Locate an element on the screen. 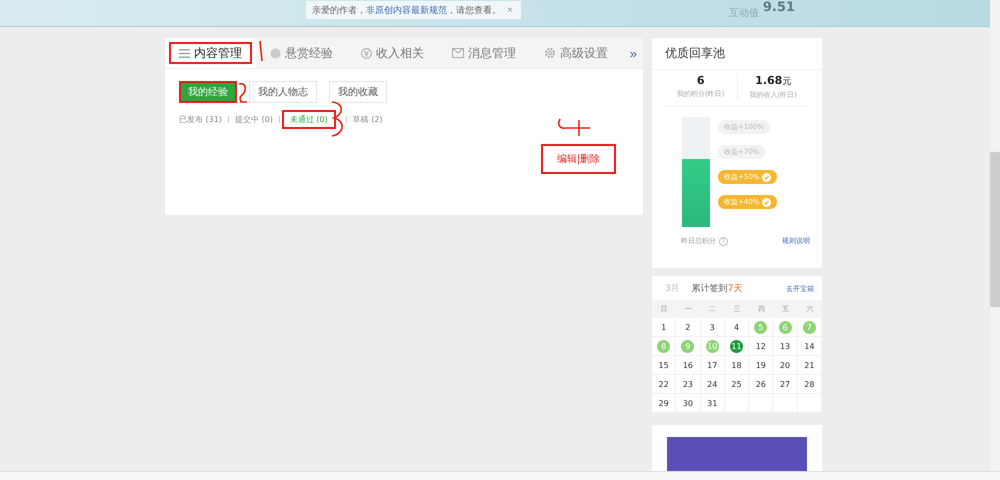 Image resolution: width=1000 pixels, height=480 pixels. day-number: 12 is located at coordinates (760, 346).